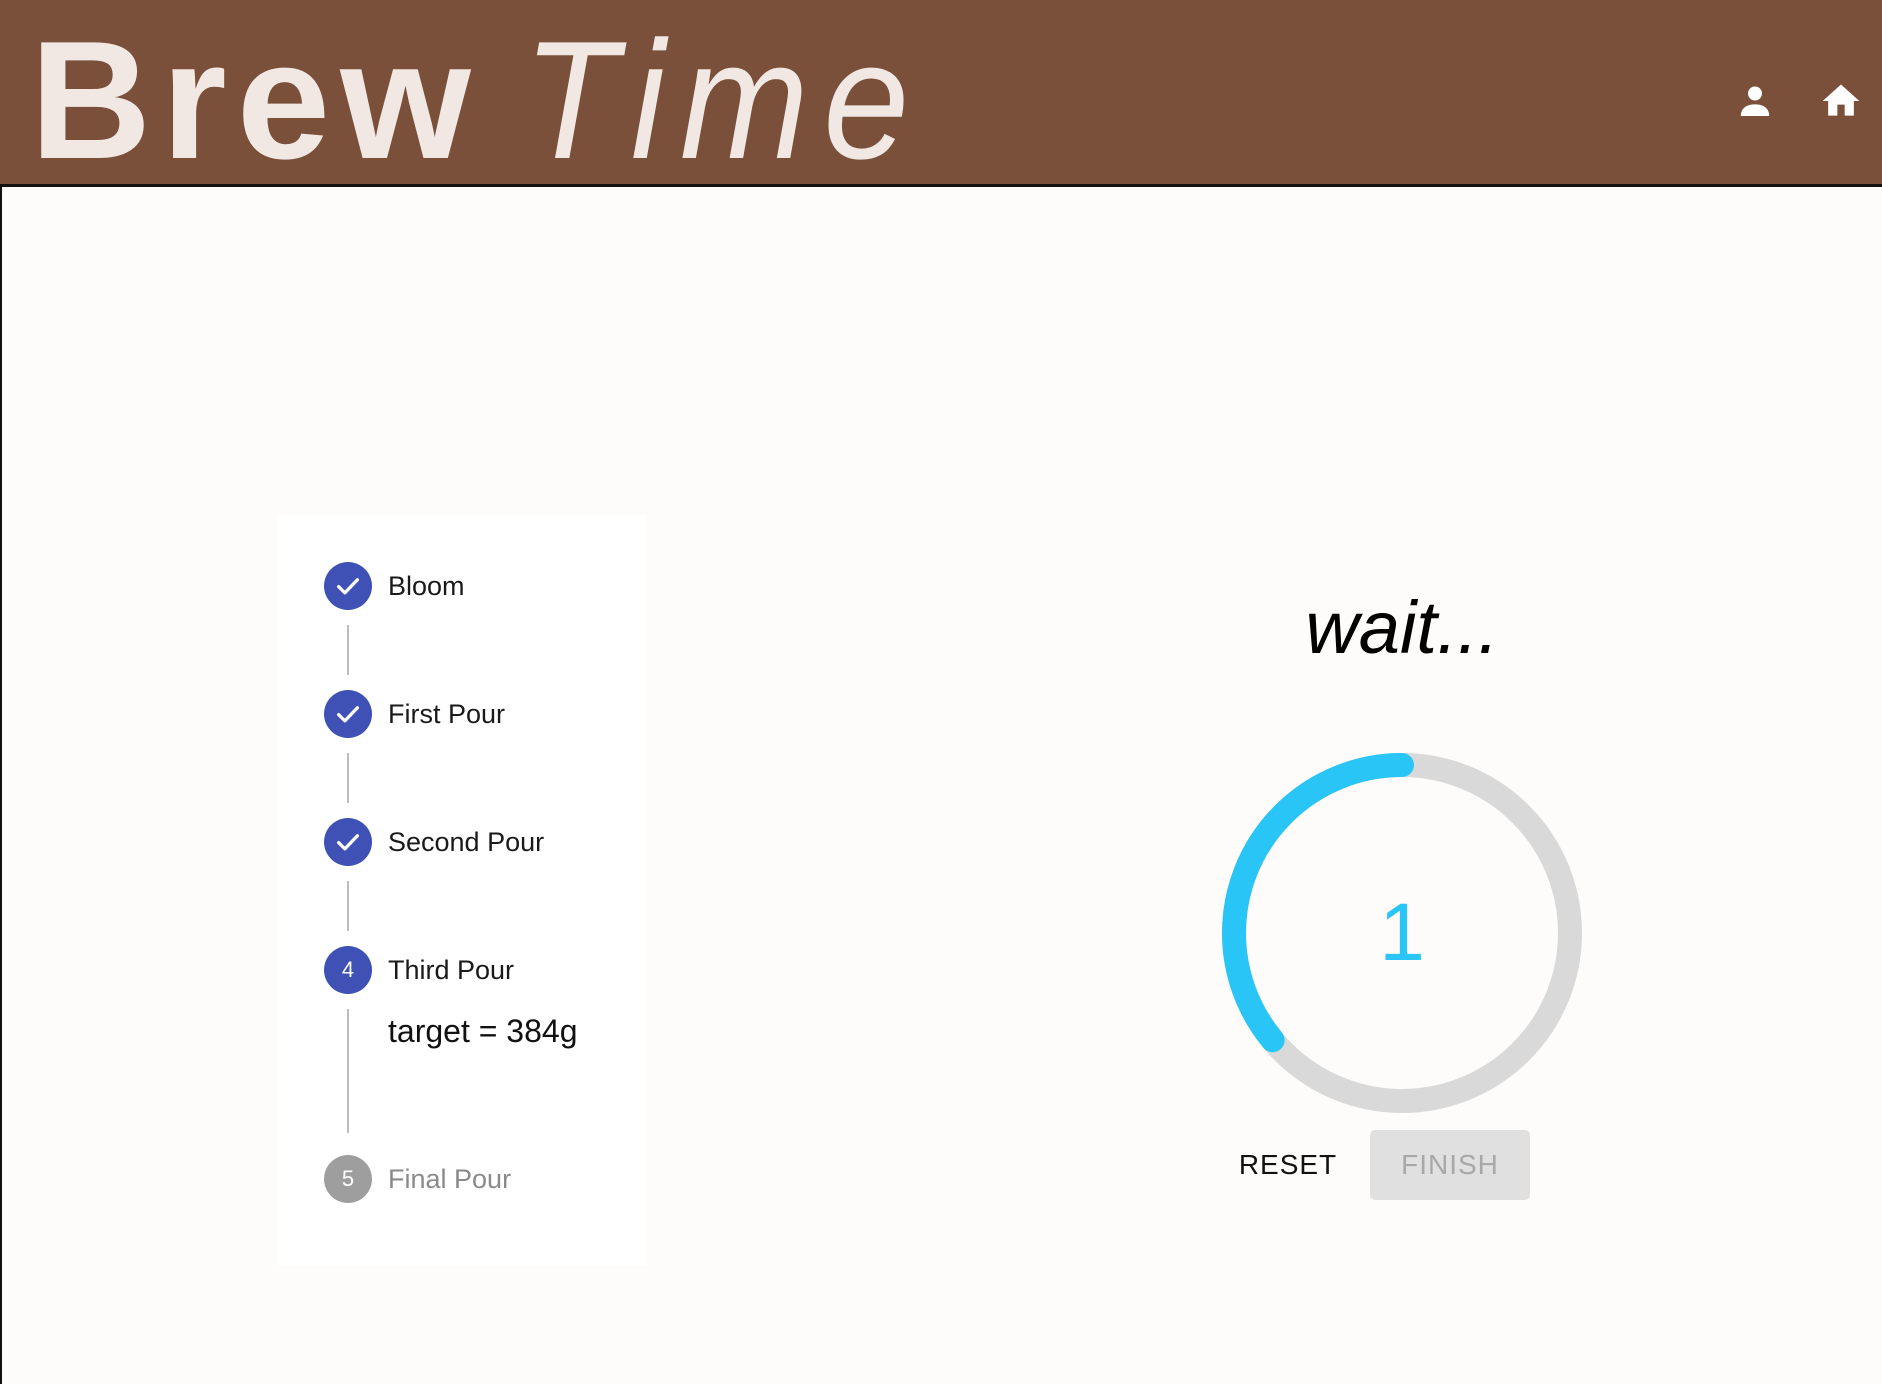  I want to click on step-first-pour: First Pour, so click(414, 714).